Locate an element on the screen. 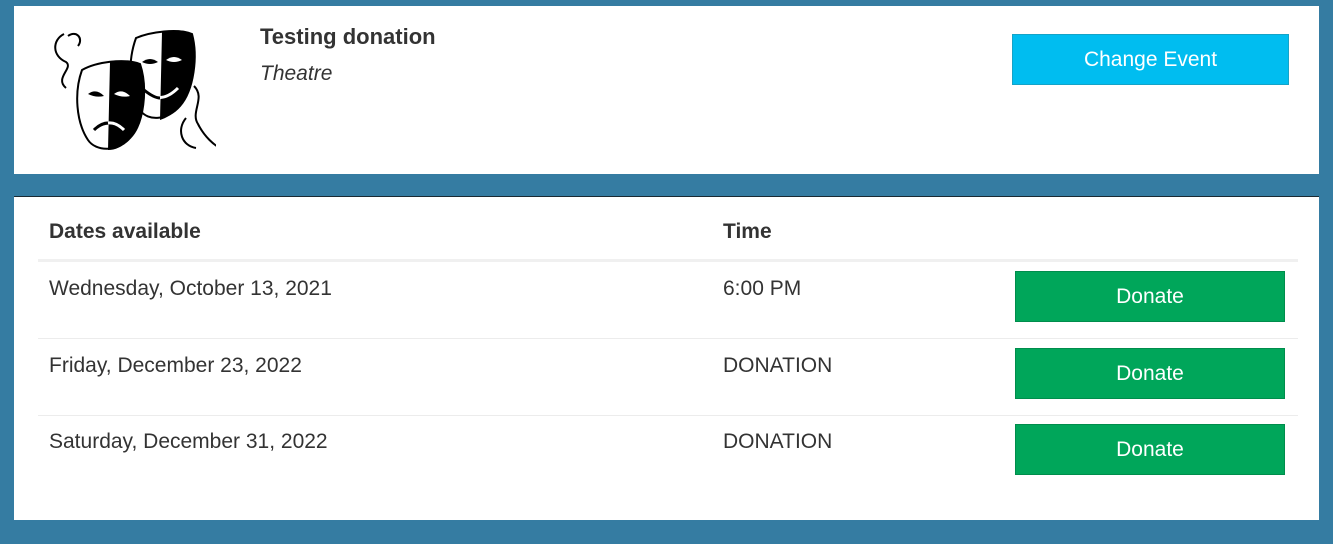 The width and height of the screenshot is (1333, 544). row-date: Wednesday, October 13, 2021 is located at coordinates (190, 288).